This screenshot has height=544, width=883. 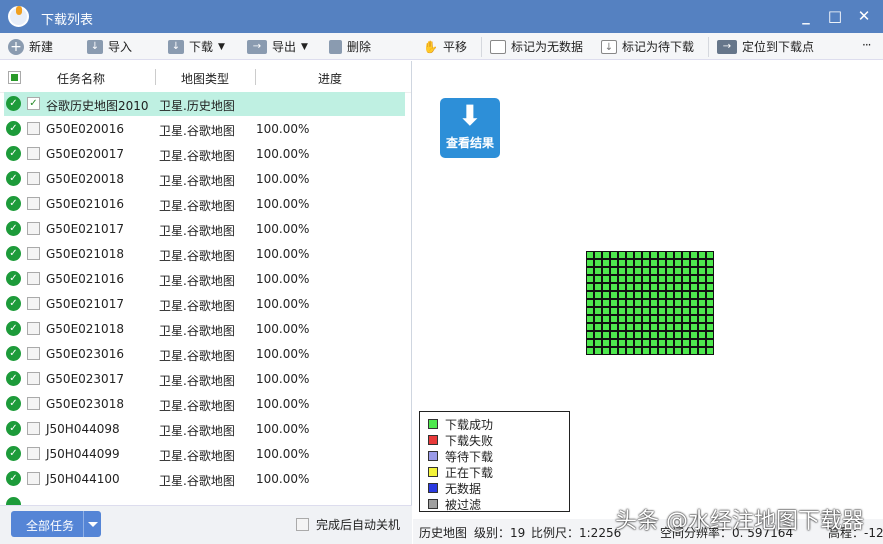 What do you see at coordinates (348, 524) in the screenshot?
I see `auto-shutdown-option: 完成后自动关机` at bounding box center [348, 524].